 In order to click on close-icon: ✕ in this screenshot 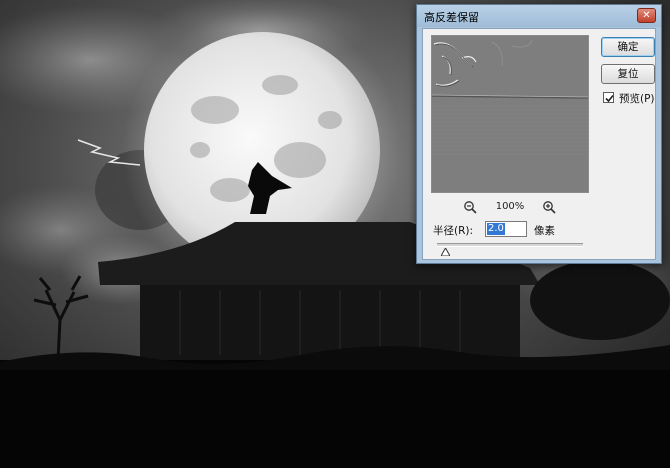, I will do `click(646, 15)`.